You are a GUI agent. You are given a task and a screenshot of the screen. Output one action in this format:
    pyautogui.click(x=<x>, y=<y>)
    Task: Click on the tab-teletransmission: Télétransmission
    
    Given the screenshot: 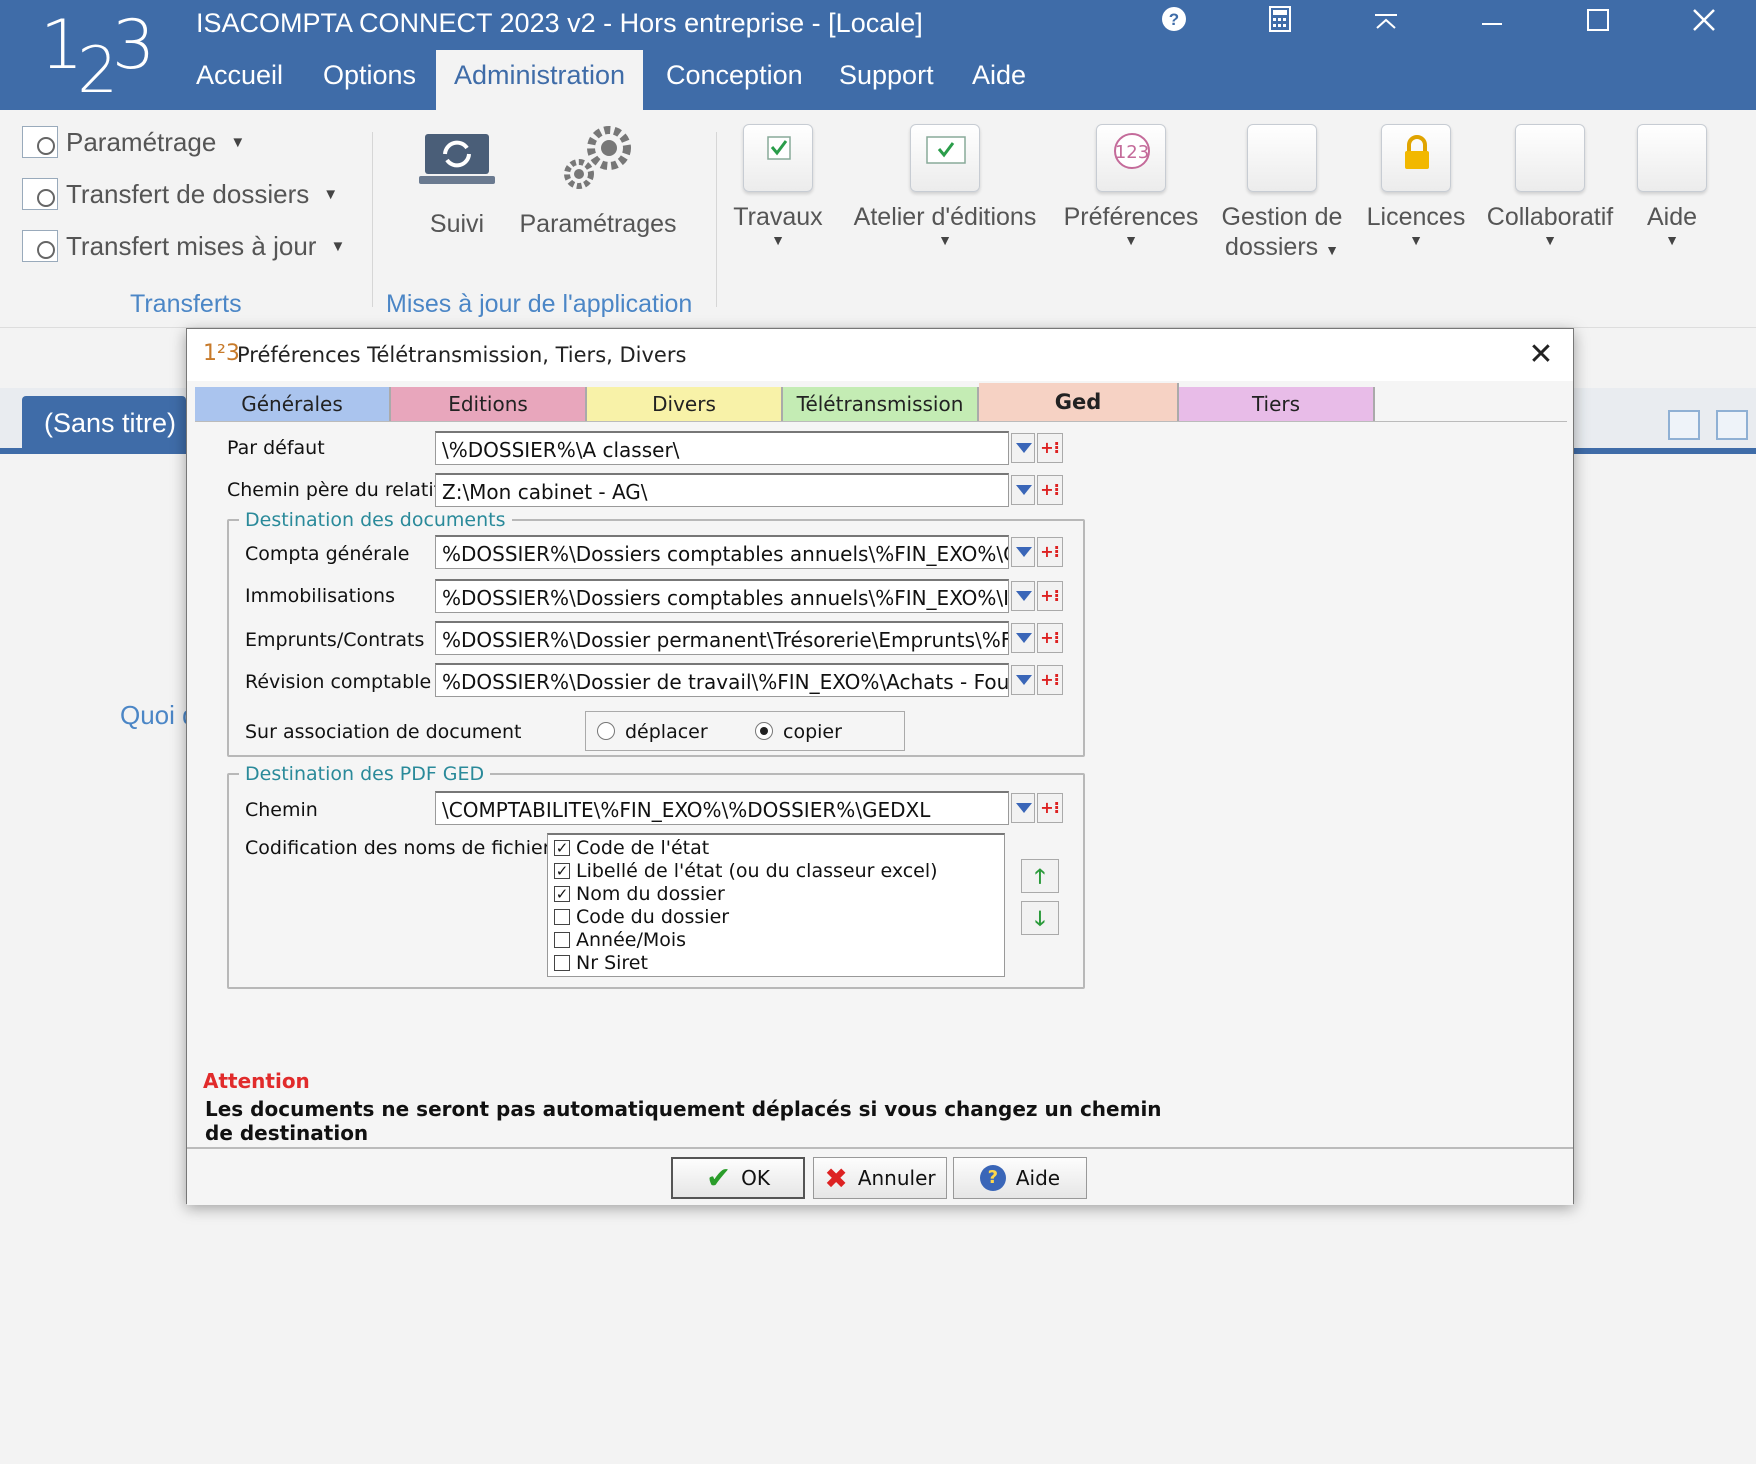 What is the action you would take?
    pyautogui.click(x=881, y=404)
    